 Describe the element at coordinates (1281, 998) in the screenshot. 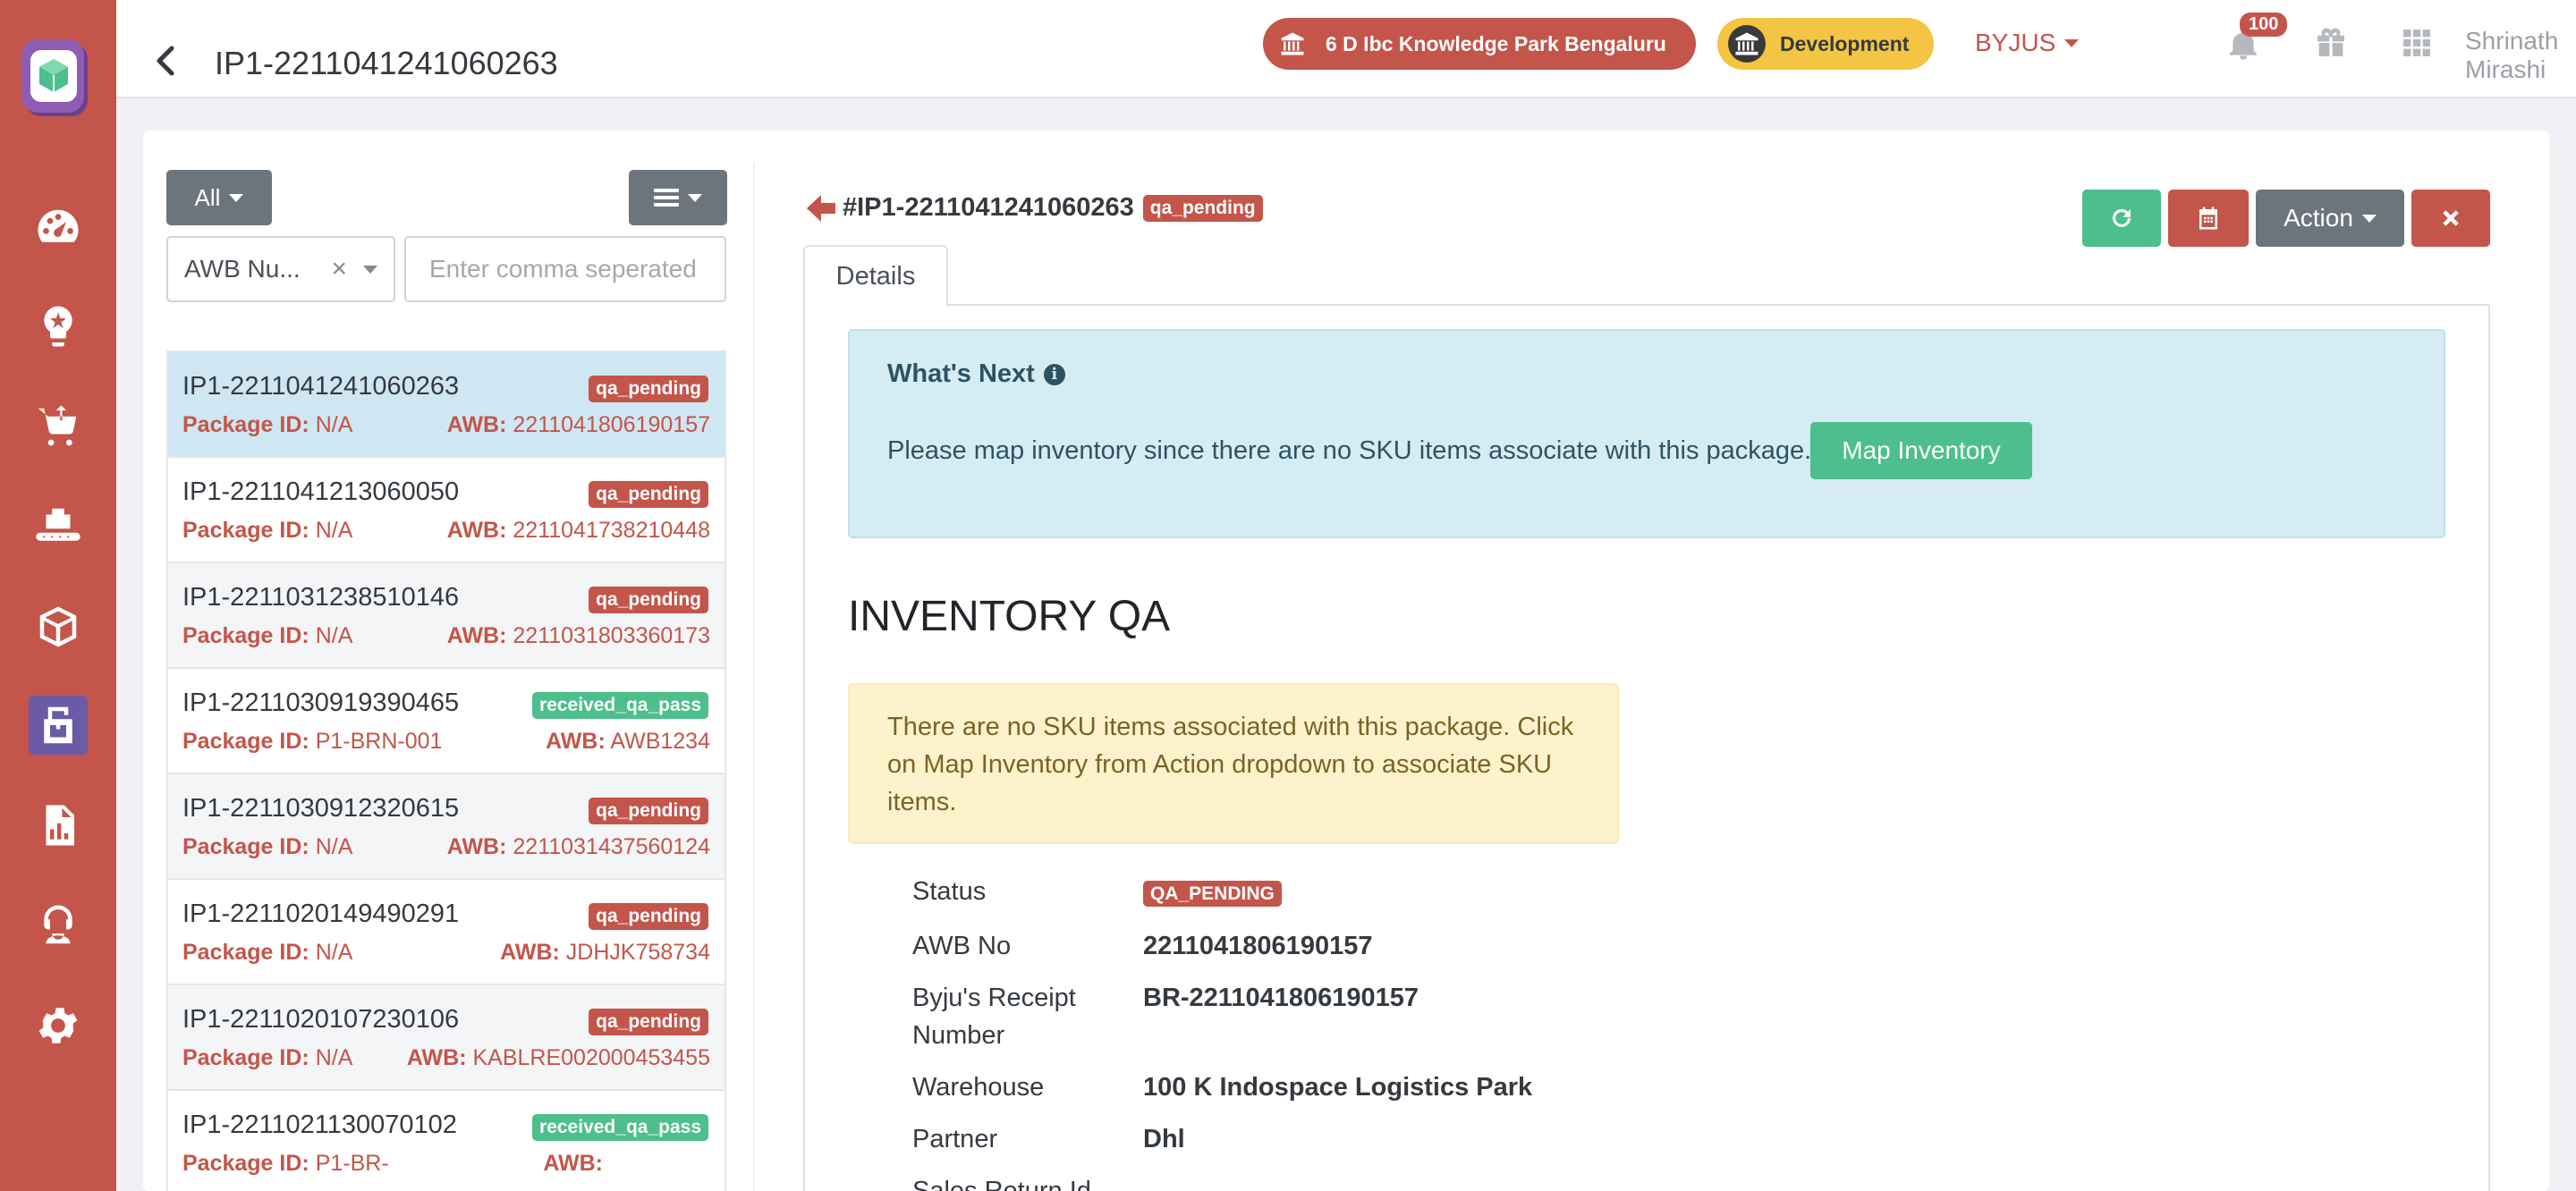

I see `detail-value: BR-2211041806190157` at that location.